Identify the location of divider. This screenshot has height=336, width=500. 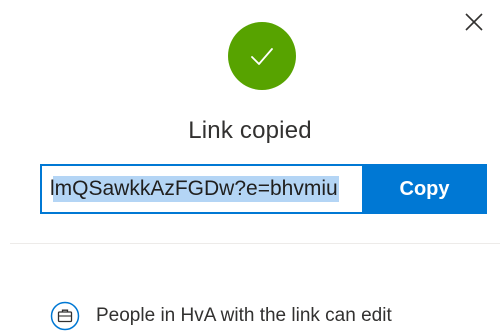
(255, 243).